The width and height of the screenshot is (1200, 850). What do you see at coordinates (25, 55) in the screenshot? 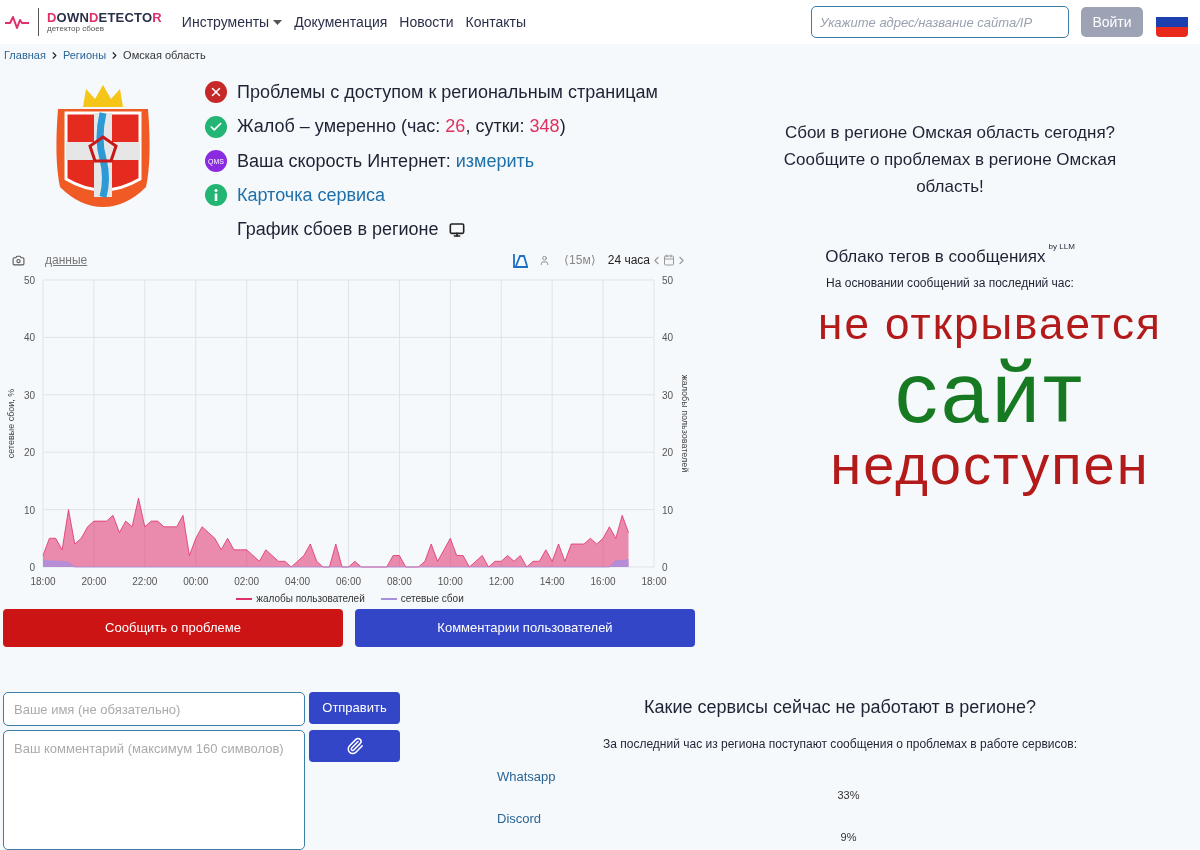
I see `breadcrumb-link: Главная` at bounding box center [25, 55].